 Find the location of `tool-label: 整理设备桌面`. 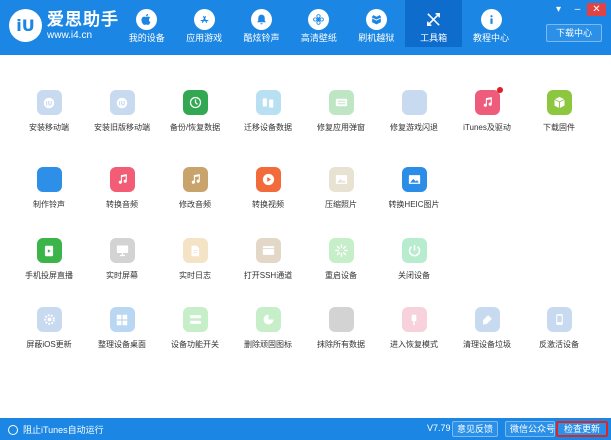

tool-label: 整理设备桌面 is located at coordinates (122, 344).